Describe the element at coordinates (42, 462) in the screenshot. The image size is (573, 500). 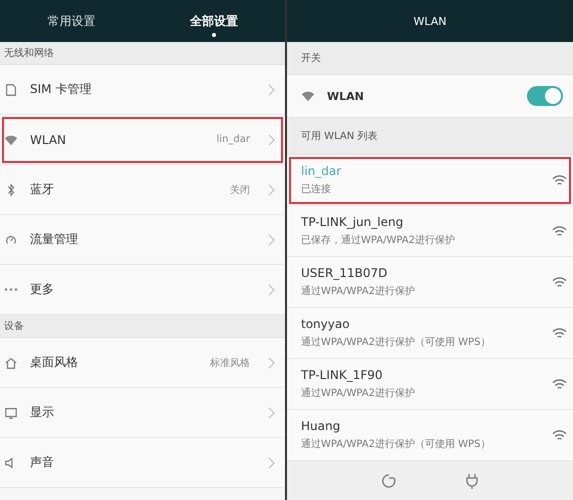
I see `item-label: 声音` at that location.